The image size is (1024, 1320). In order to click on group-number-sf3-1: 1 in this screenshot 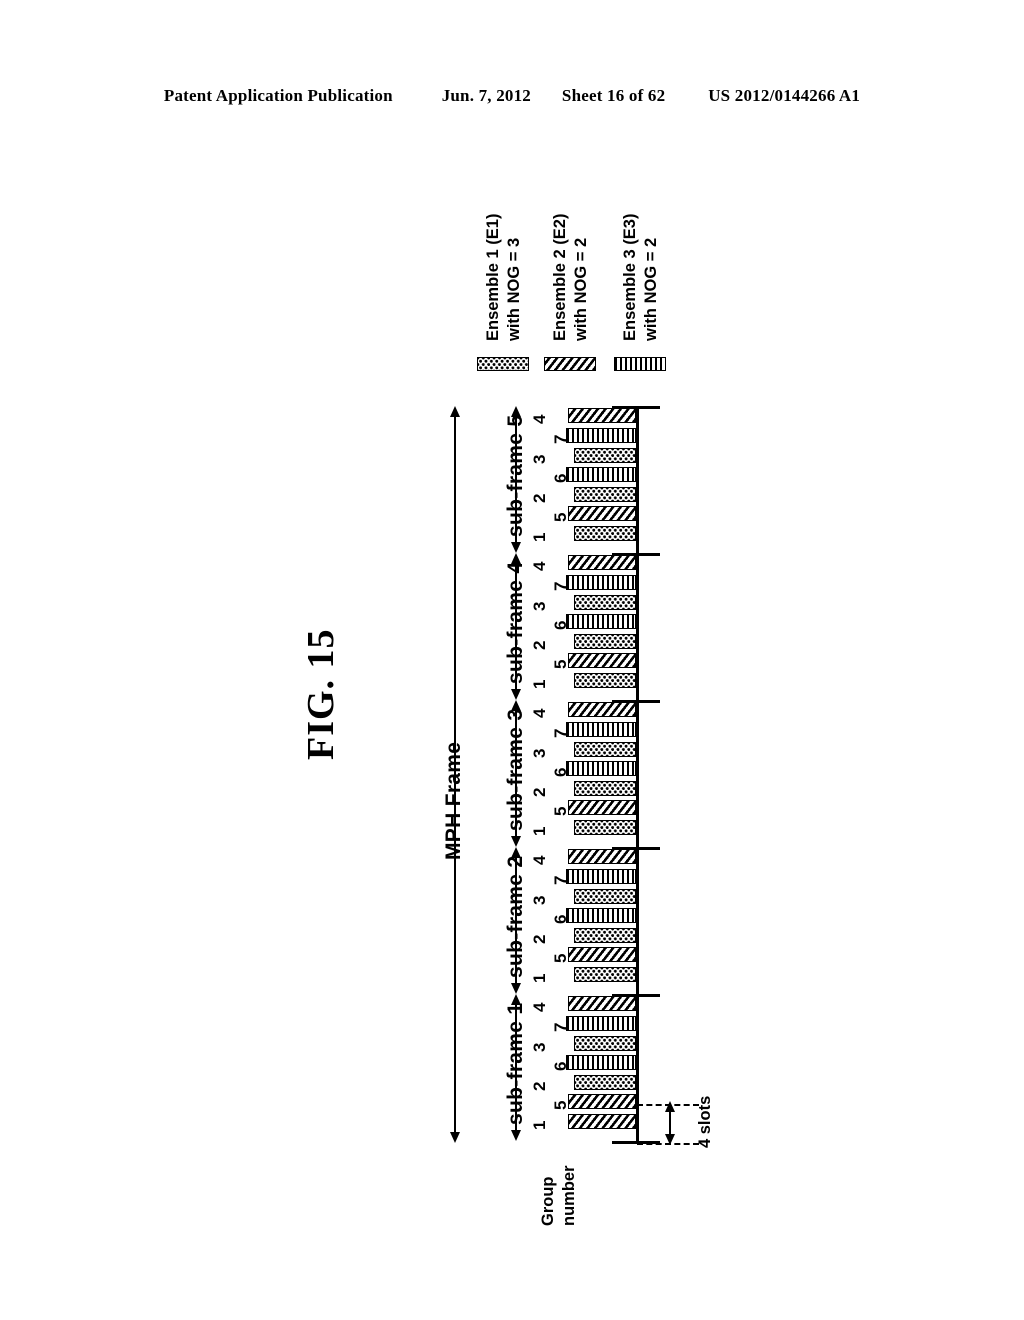, I will do `click(539, 831)`.